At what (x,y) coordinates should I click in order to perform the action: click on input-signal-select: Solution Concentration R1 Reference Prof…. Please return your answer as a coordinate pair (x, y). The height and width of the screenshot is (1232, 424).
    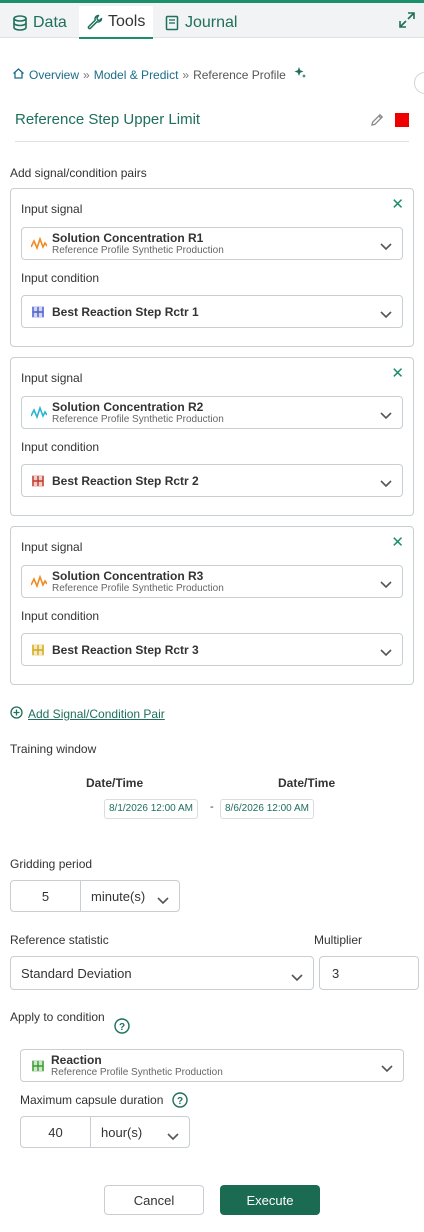
    Looking at the image, I should click on (212, 243).